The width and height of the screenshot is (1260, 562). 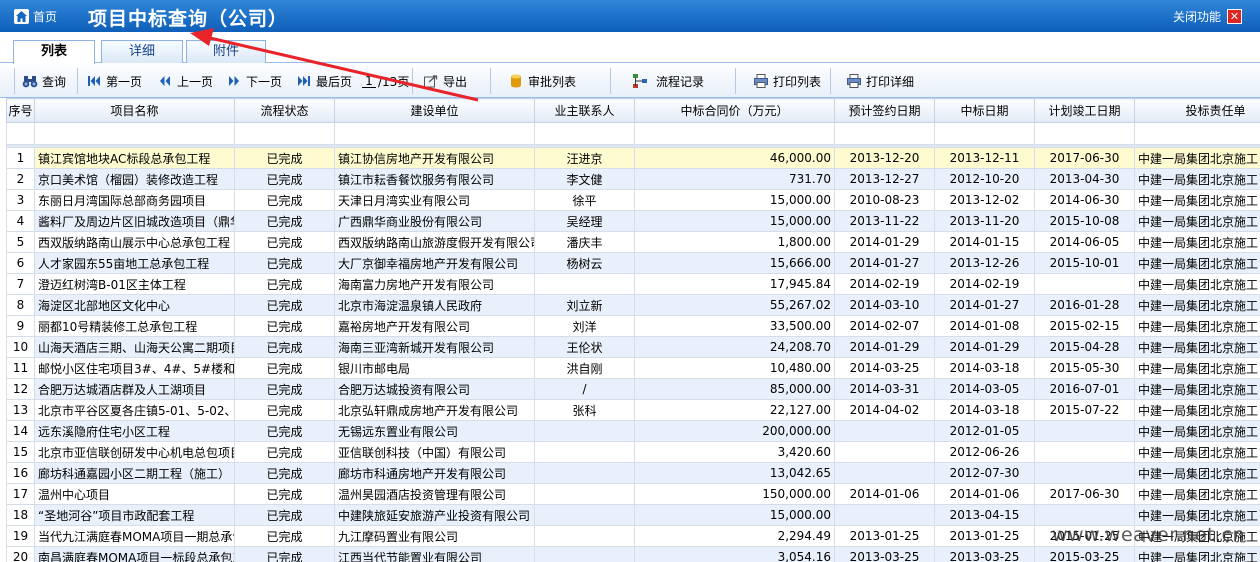 What do you see at coordinates (94, 81) in the screenshot?
I see `first-page-icon` at bounding box center [94, 81].